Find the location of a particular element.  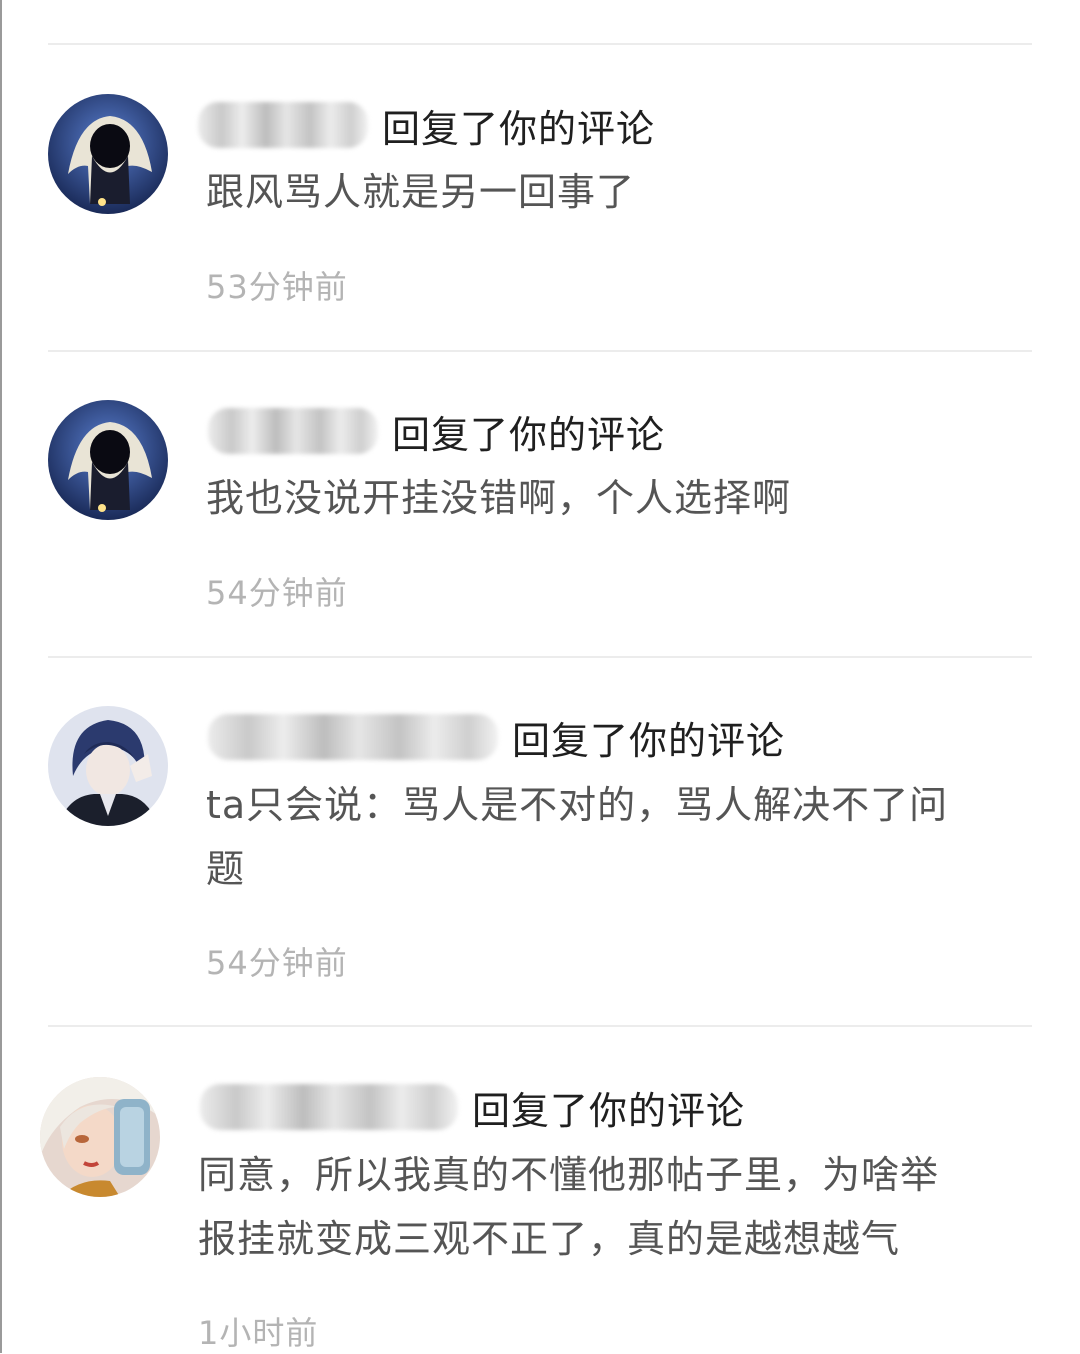

comment-timestamp: 1小时前 is located at coordinates (258, 1333).